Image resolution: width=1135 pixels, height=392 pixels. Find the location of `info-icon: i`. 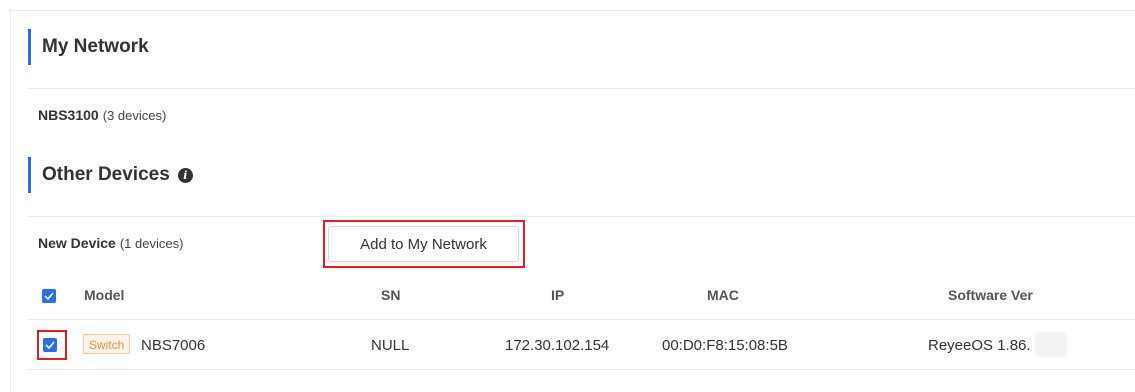

info-icon: i is located at coordinates (185, 175).